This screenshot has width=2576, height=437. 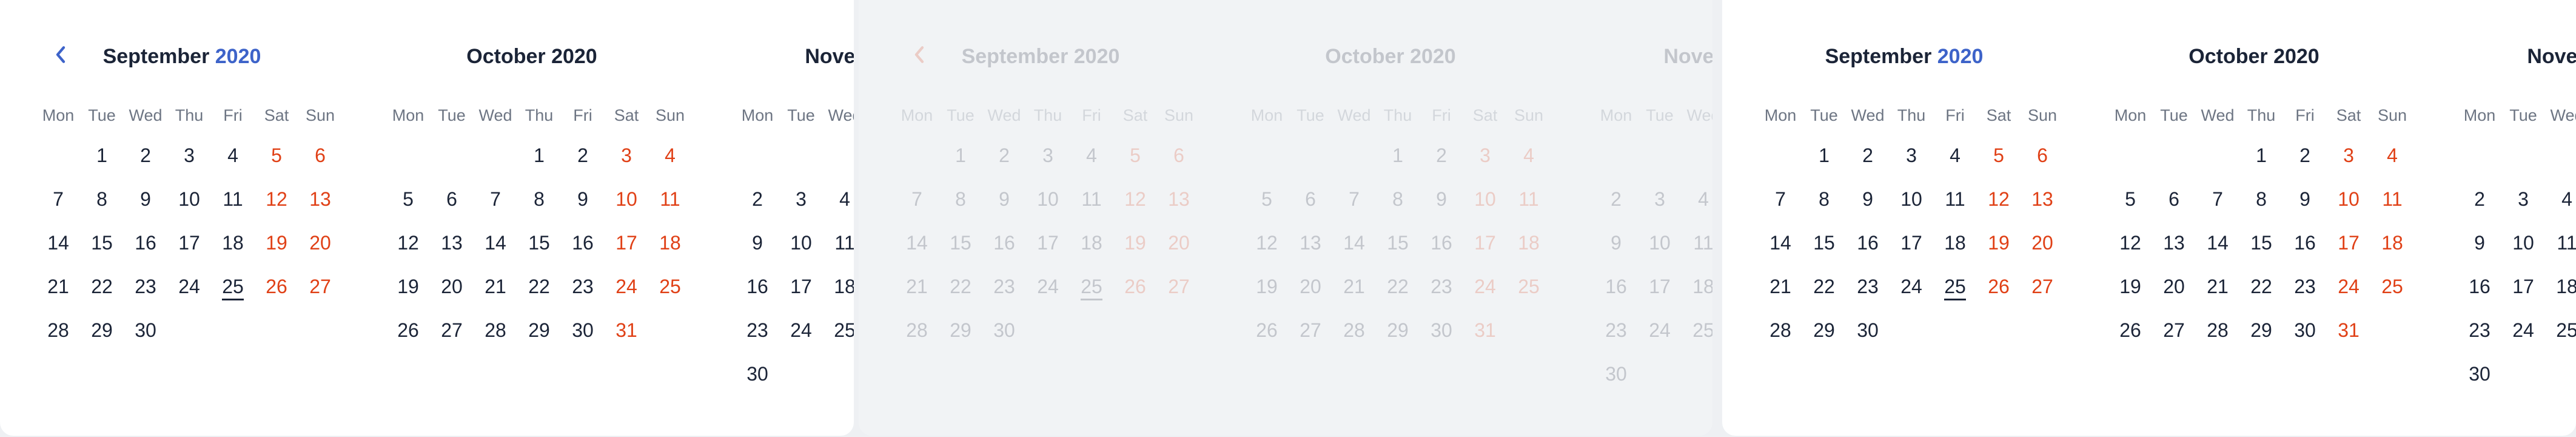 I want to click on day-cell: 25, so click(x=838, y=330).